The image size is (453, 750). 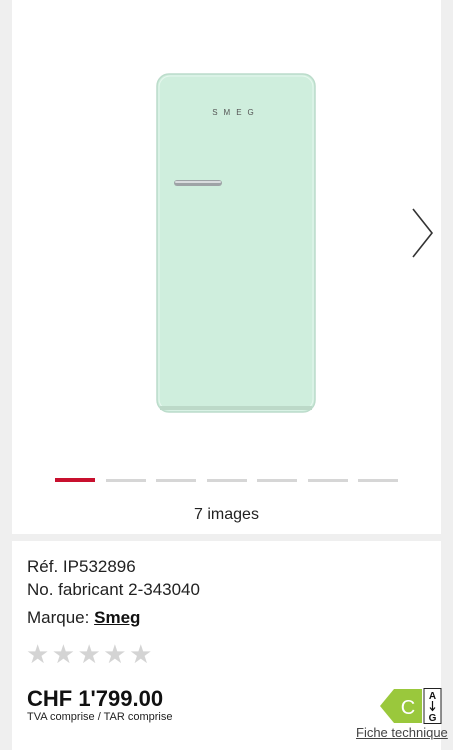 I want to click on rating-stars: ★ ★ ★ ★ ★, so click(x=89, y=654).